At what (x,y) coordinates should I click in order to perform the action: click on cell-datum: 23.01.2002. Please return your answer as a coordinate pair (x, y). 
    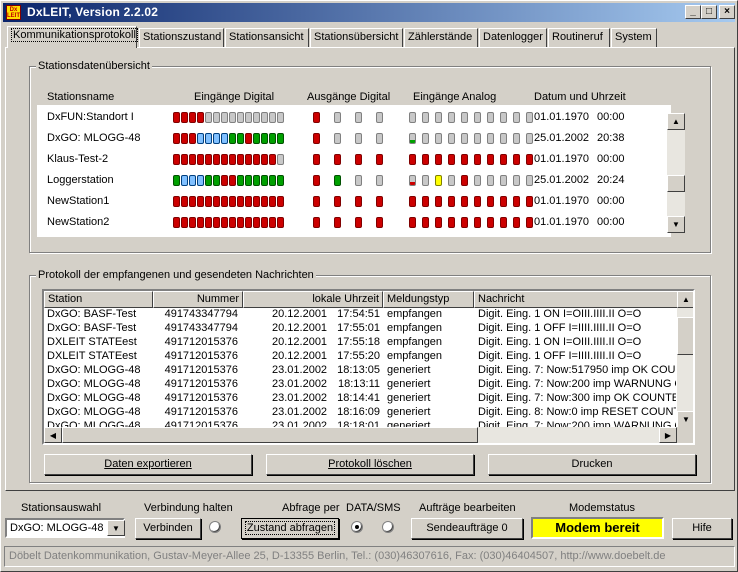
    Looking at the image, I should click on (300, 398).